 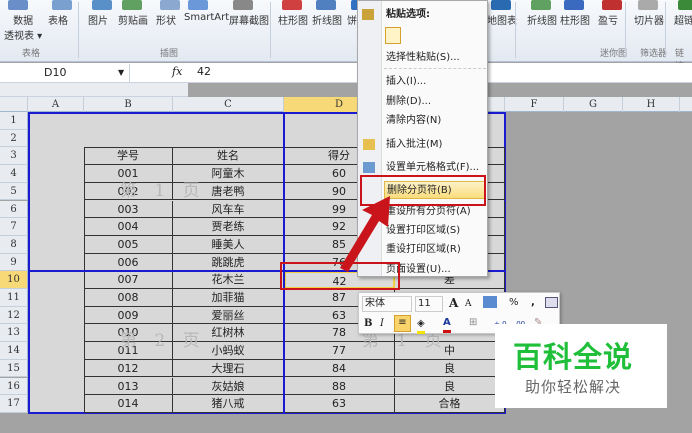 I want to click on percent-button: %, so click(x=514, y=303).